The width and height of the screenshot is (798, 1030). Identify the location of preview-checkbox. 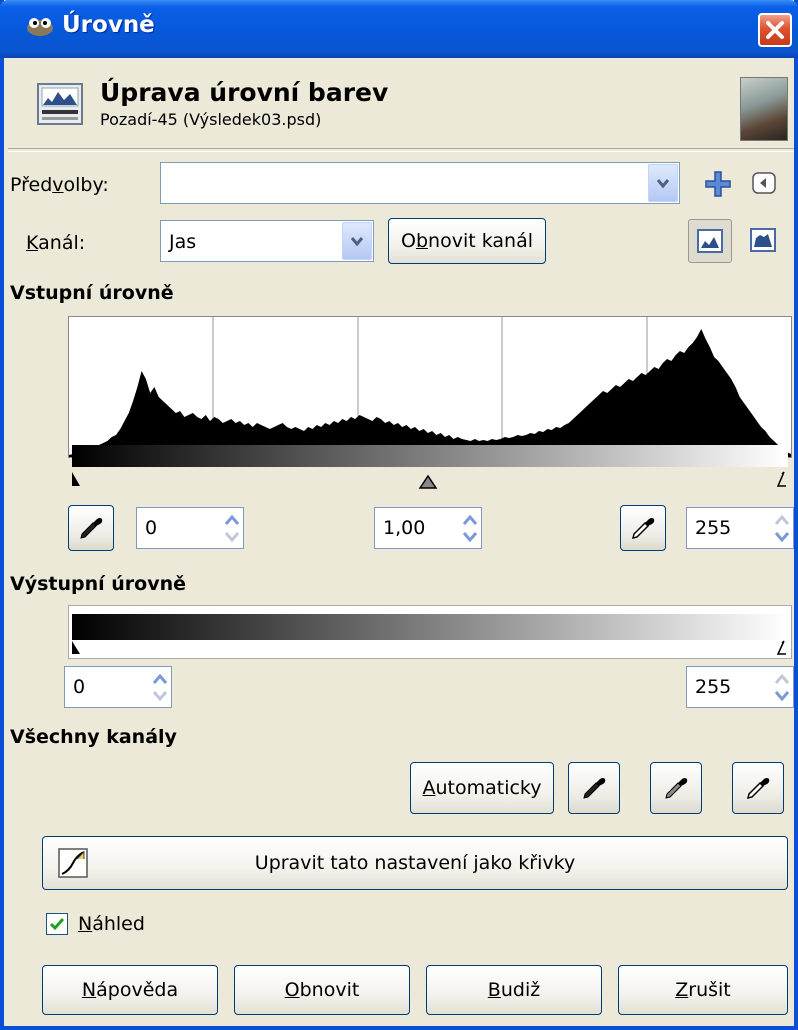
(57, 924).